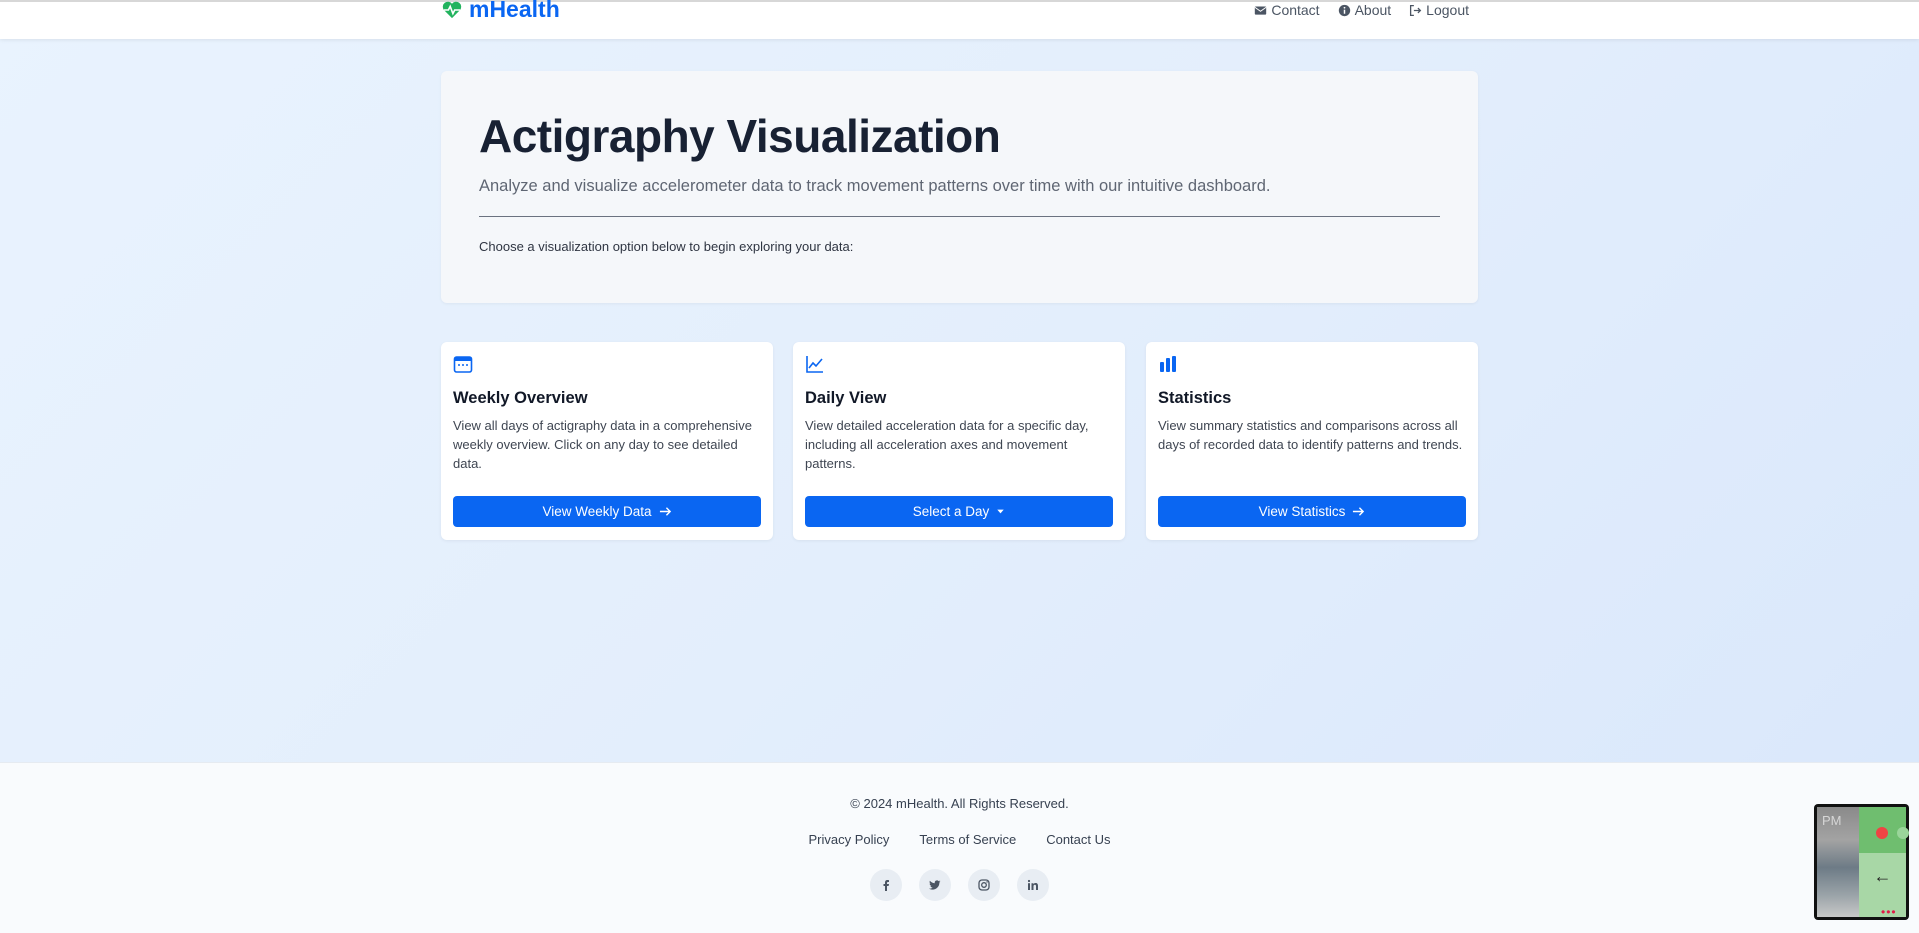  I want to click on nav-contact-link: Contact, so click(1287, 10).